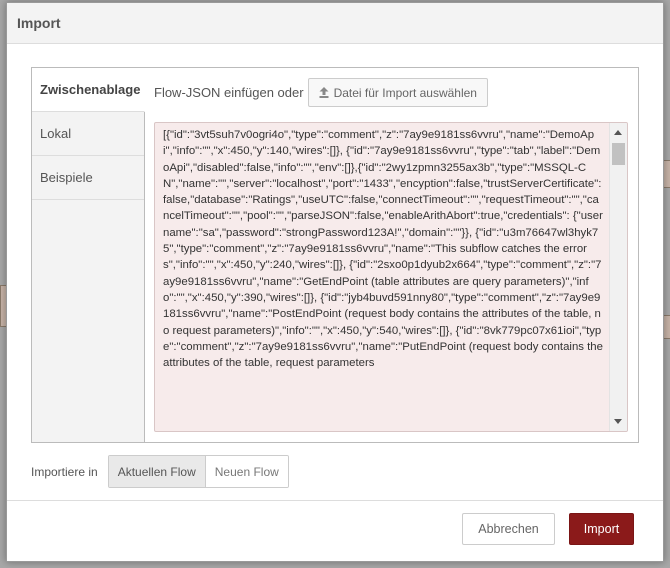 This screenshot has height=568, width=670. What do you see at coordinates (335, 530) in the screenshot?
I see `dialog-footer: Abbrechen Import` at bounding box center [335, 530].